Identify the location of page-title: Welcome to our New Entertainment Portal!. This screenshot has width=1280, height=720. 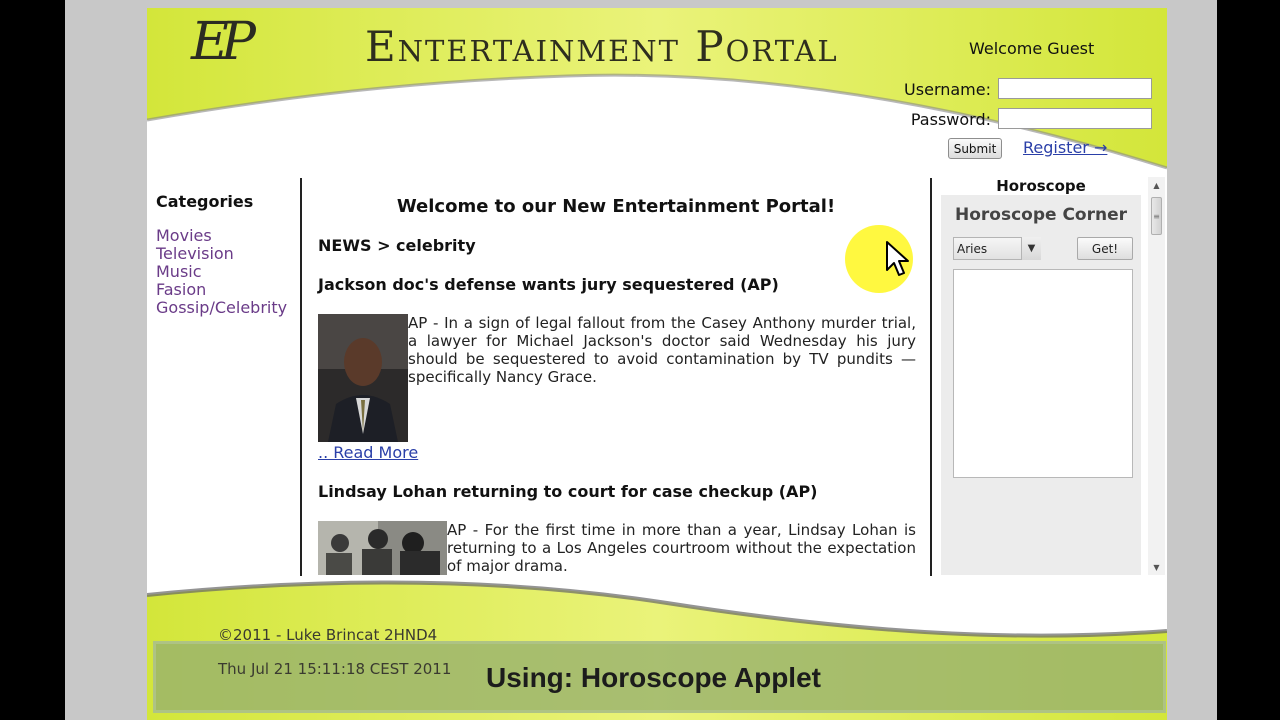
(616, 206).